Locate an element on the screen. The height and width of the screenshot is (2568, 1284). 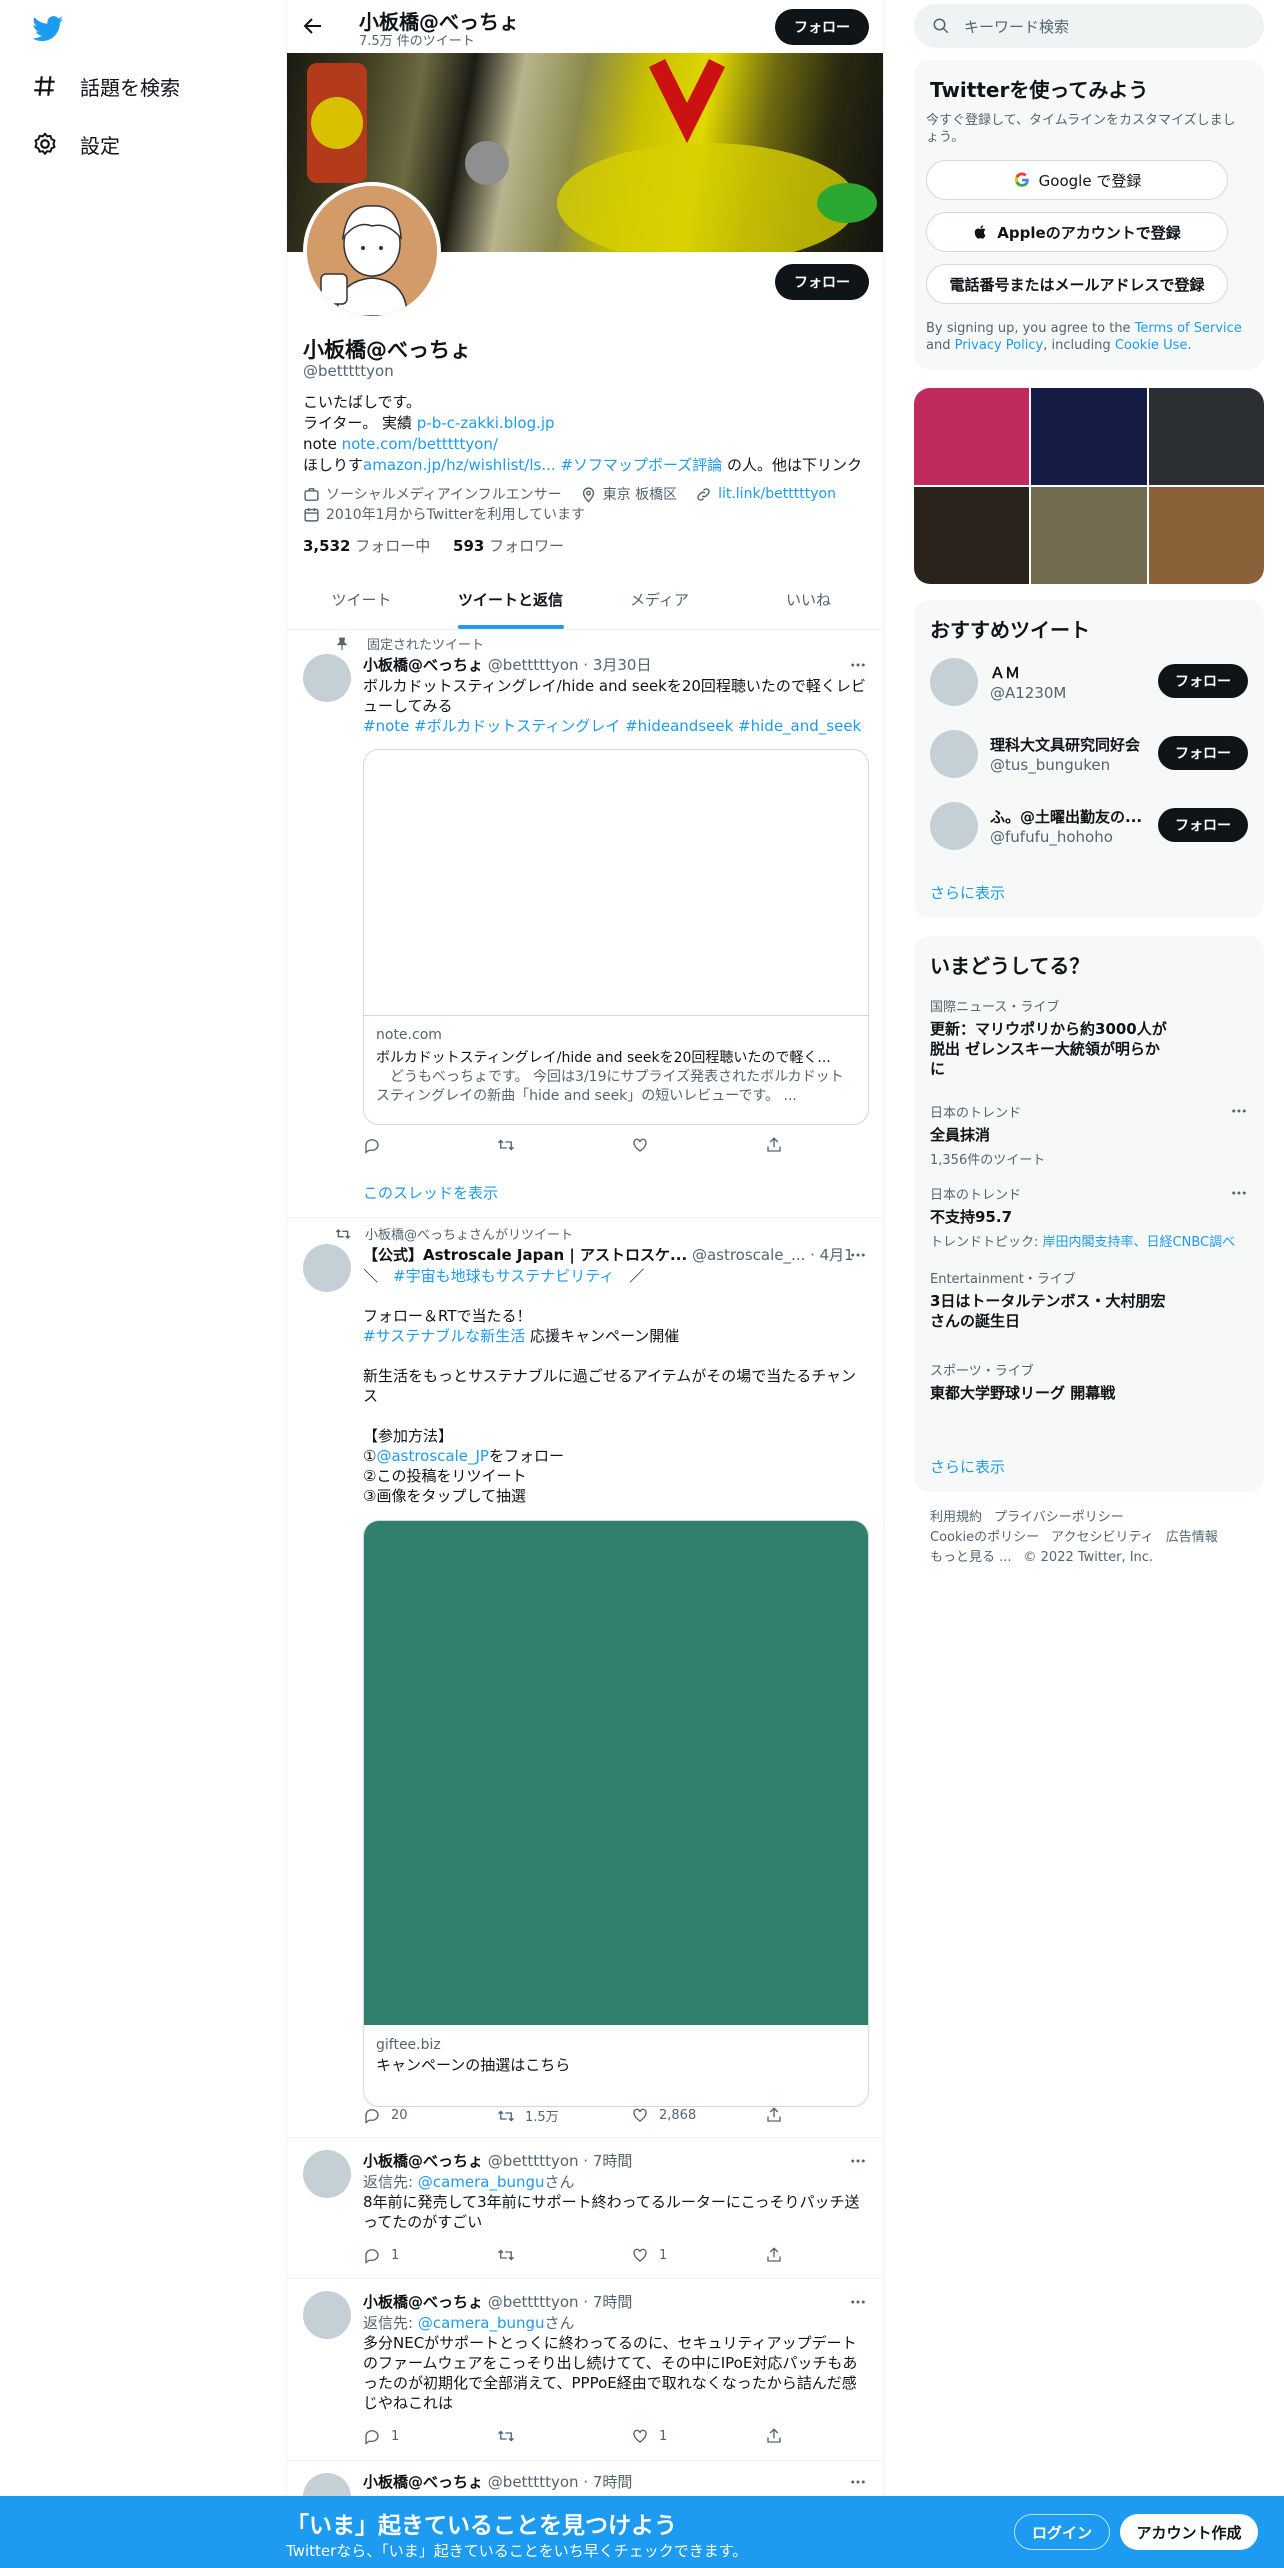
tab-likes: いいね is located at coordinates (808, 599).